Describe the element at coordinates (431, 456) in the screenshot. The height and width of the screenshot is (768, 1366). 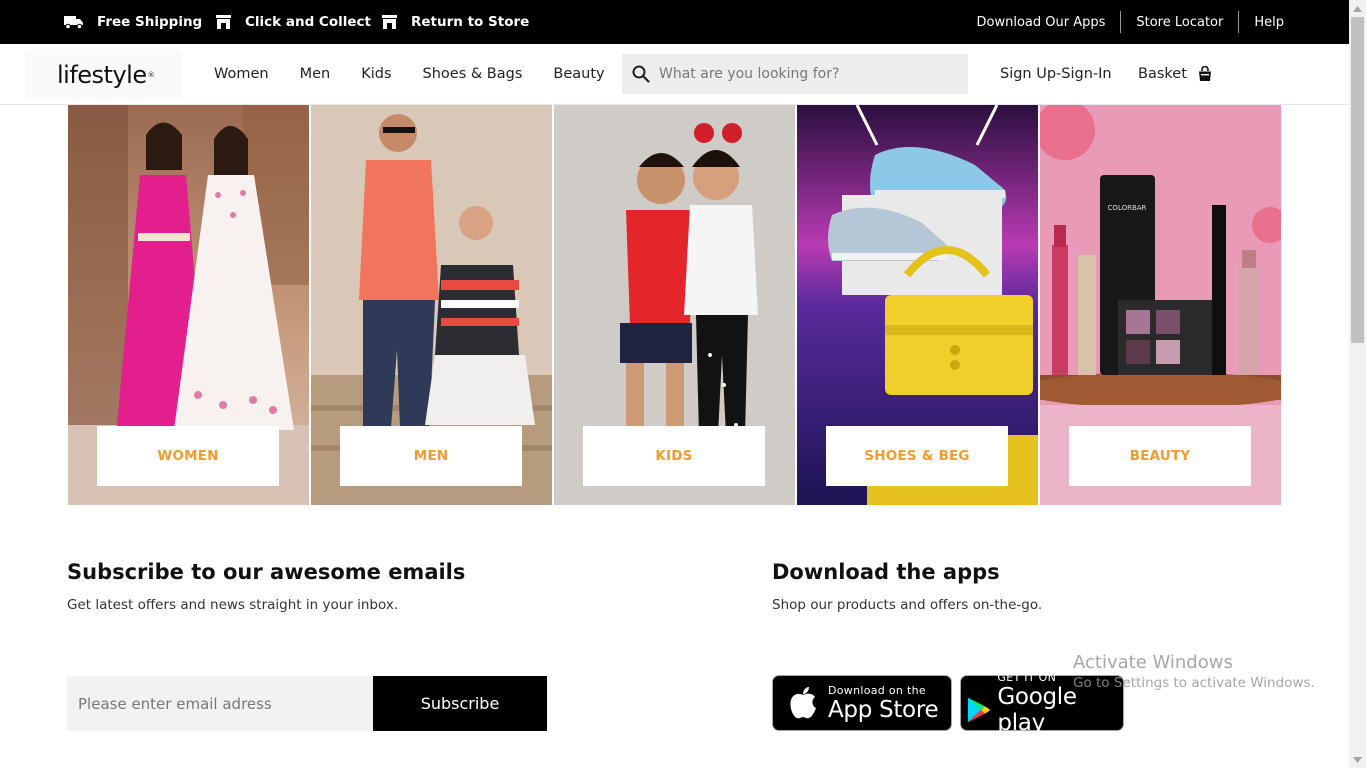
I see `tile-label-men: MEN` at that location.